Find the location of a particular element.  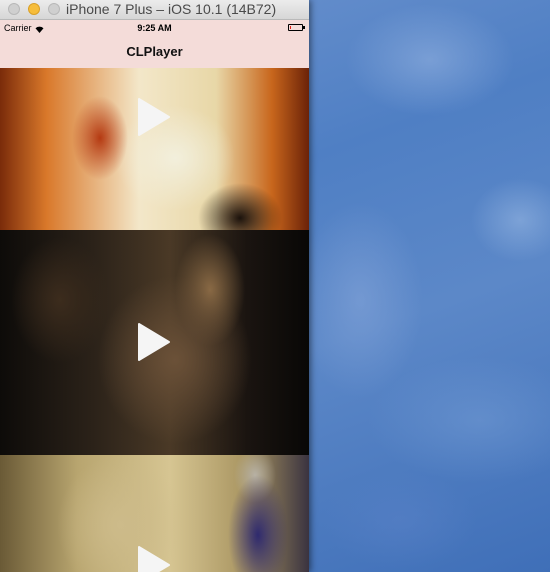

window-zoom-button is located at coordinates (54, 9).